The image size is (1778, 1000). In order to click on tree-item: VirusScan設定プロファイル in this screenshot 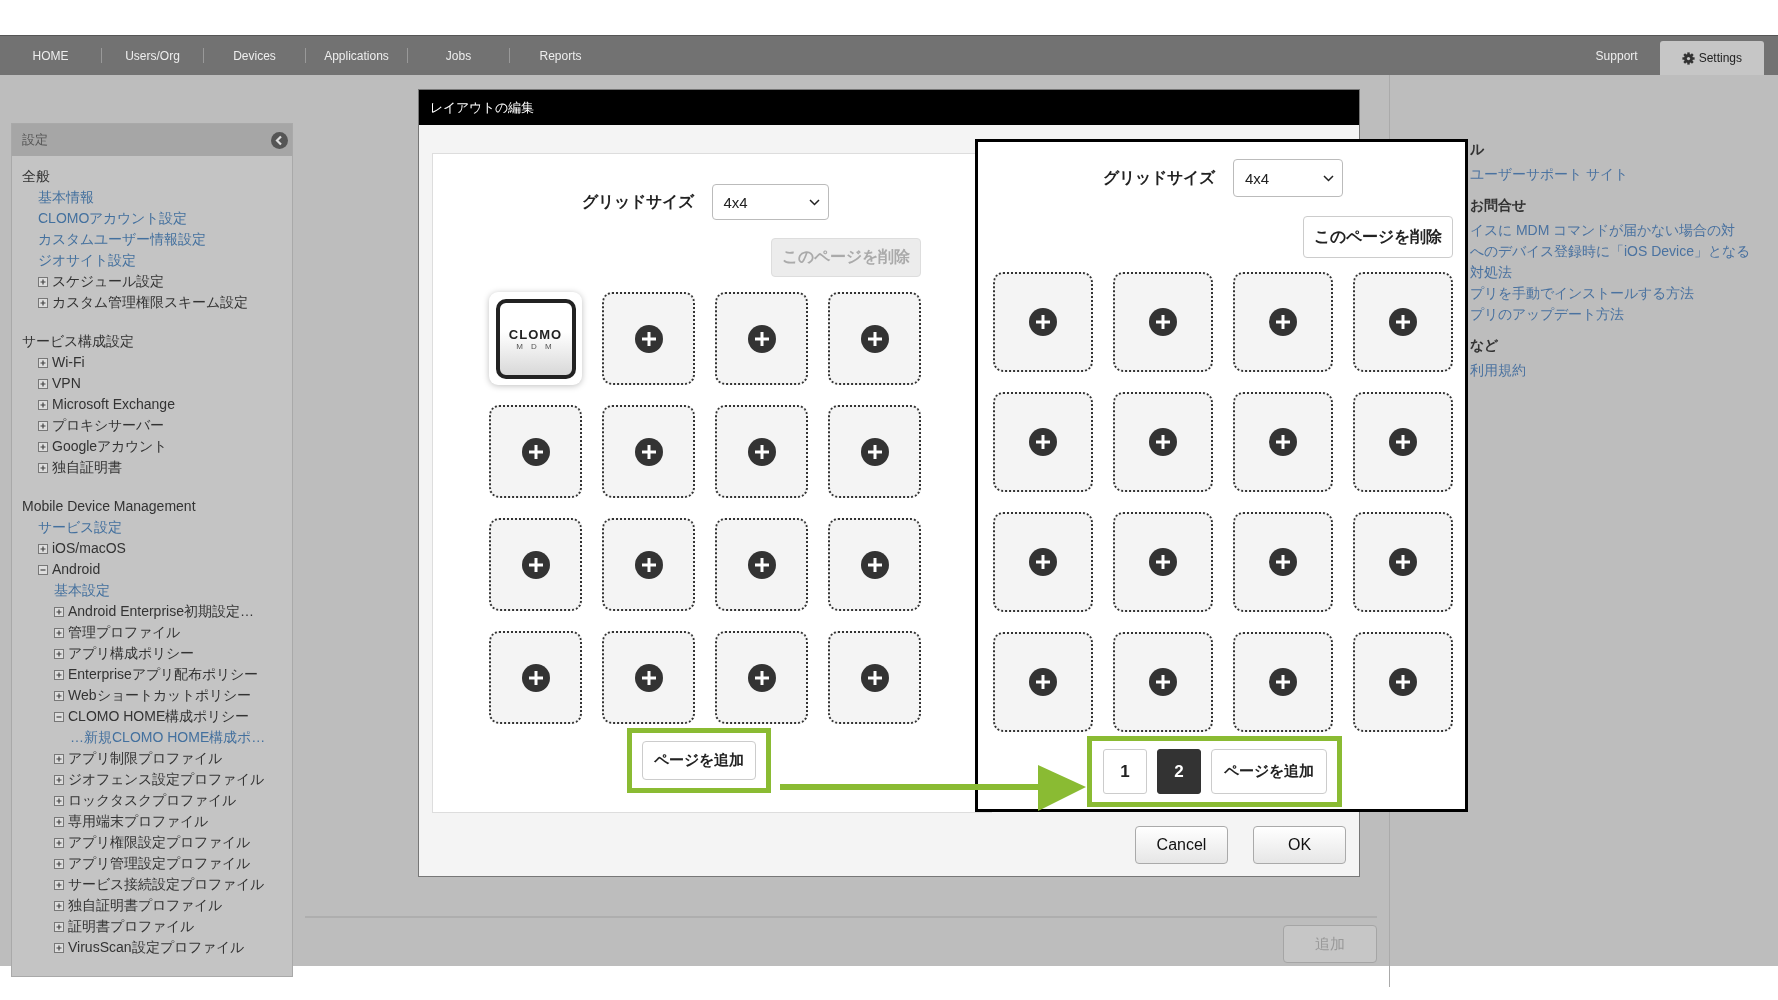, I will do `click(156, 947)`.